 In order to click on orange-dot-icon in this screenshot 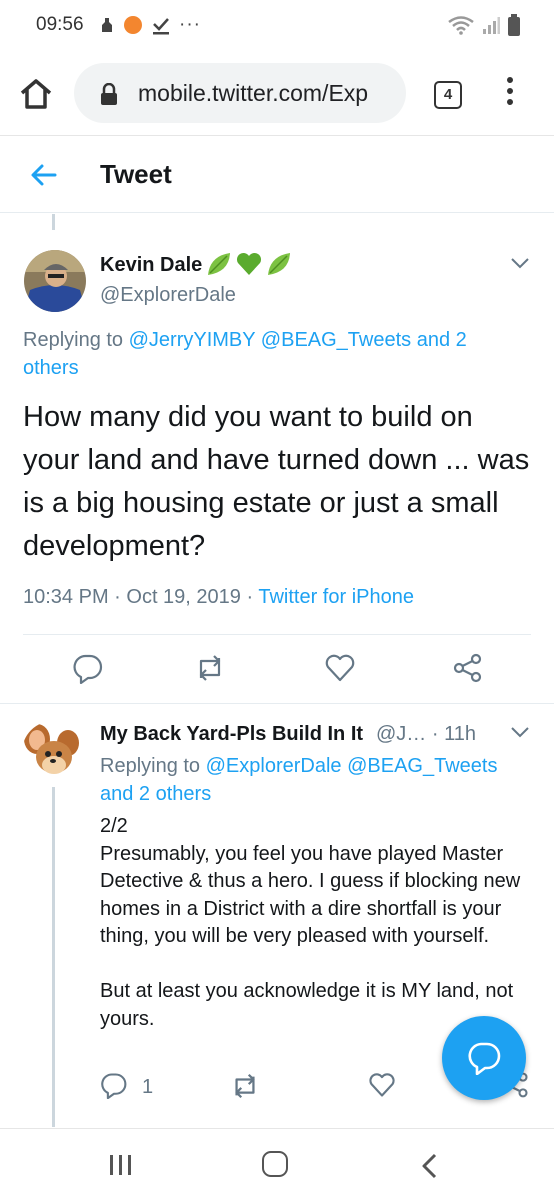, I will do `click(133, 25)`.